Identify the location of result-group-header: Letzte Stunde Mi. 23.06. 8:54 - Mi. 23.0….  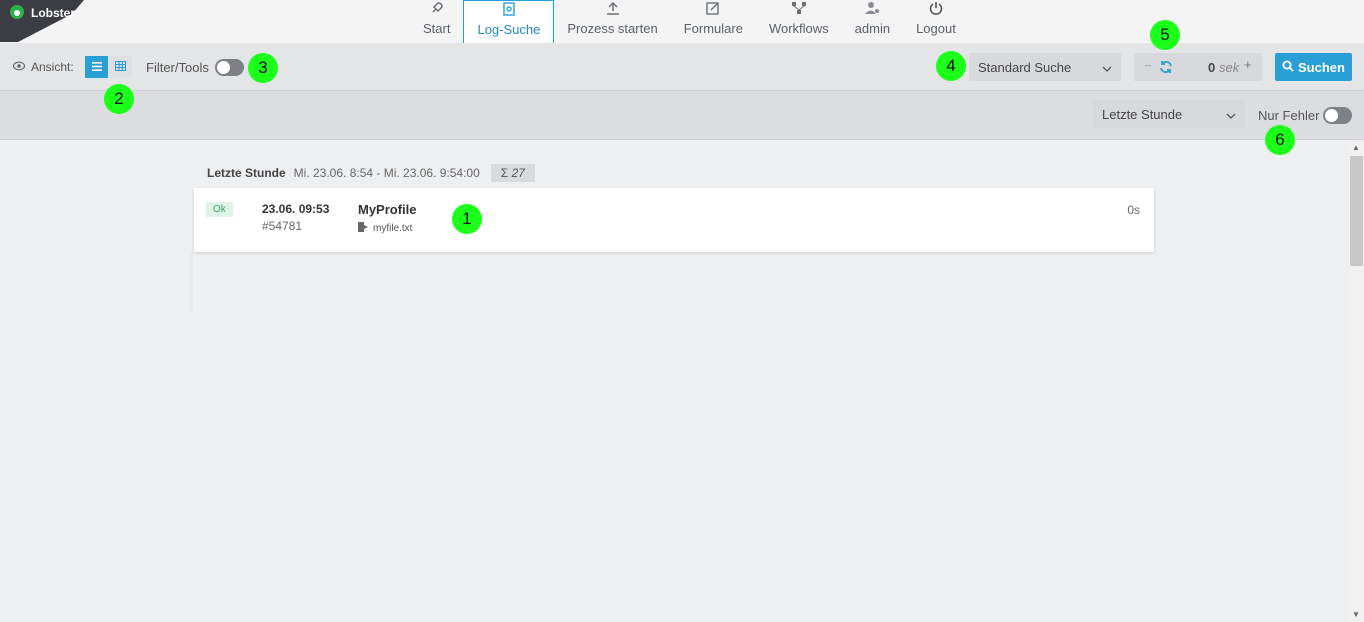
(371, 173).